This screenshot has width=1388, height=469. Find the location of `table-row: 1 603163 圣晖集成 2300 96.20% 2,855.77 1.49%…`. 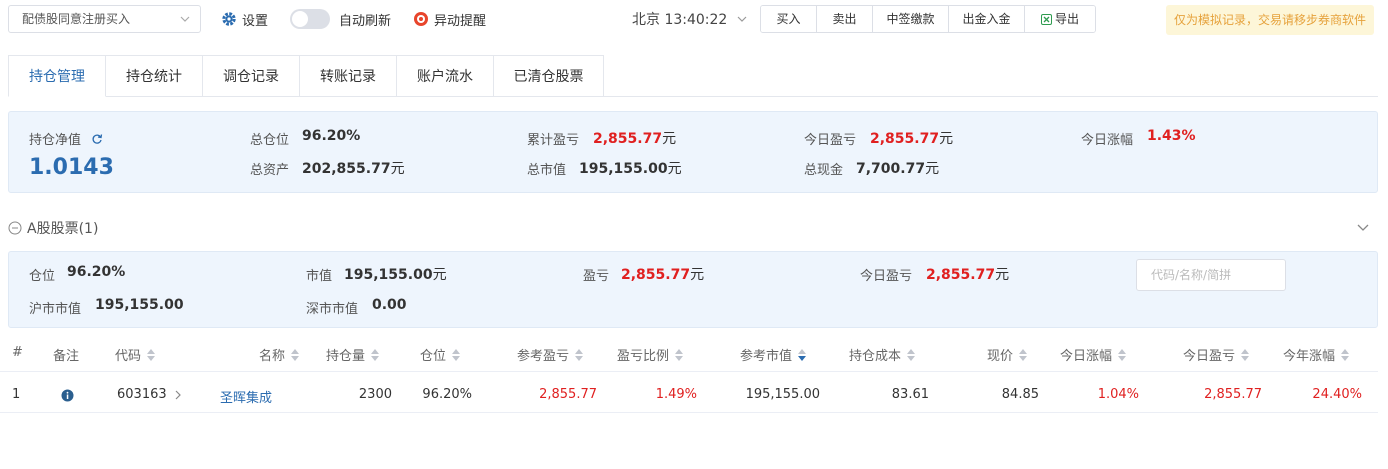

table-row: 1 603163 圣晖集成 2300 96.20% 2,855.77 1.49%… is located at coordinates (689, 395).